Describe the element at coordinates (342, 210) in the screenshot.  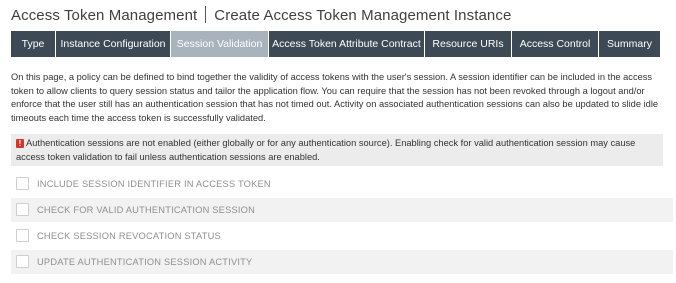
I see `option-check-valid-session: CHECK FOR VALID AUTHENTICATION SESSION` at that location.